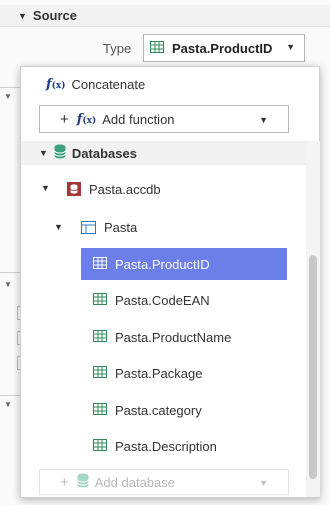 The image size is (330, 505). Describe the element at coordinates (162, 300) in the screenshot. I see `field-label: Pasta.CodeEAN` at that location.